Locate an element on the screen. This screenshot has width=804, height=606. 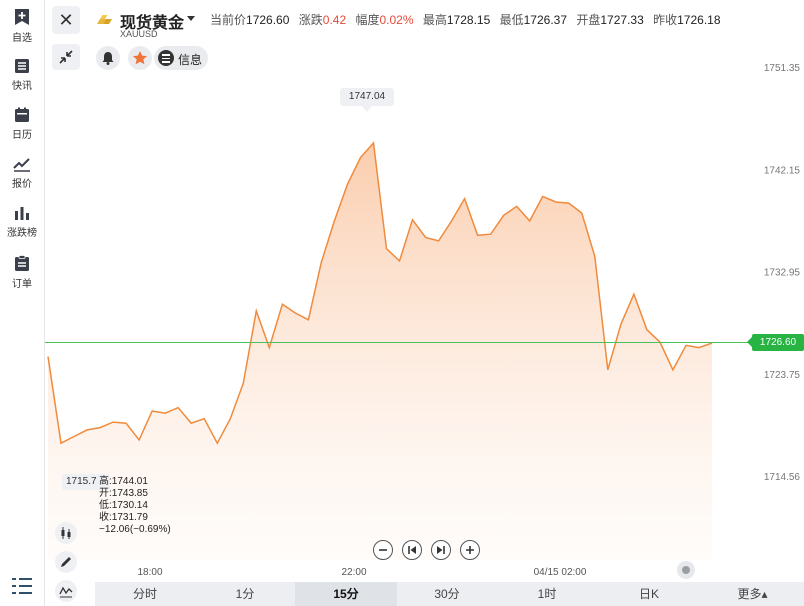
candlestick-icon is located at coordinates (66, 533).